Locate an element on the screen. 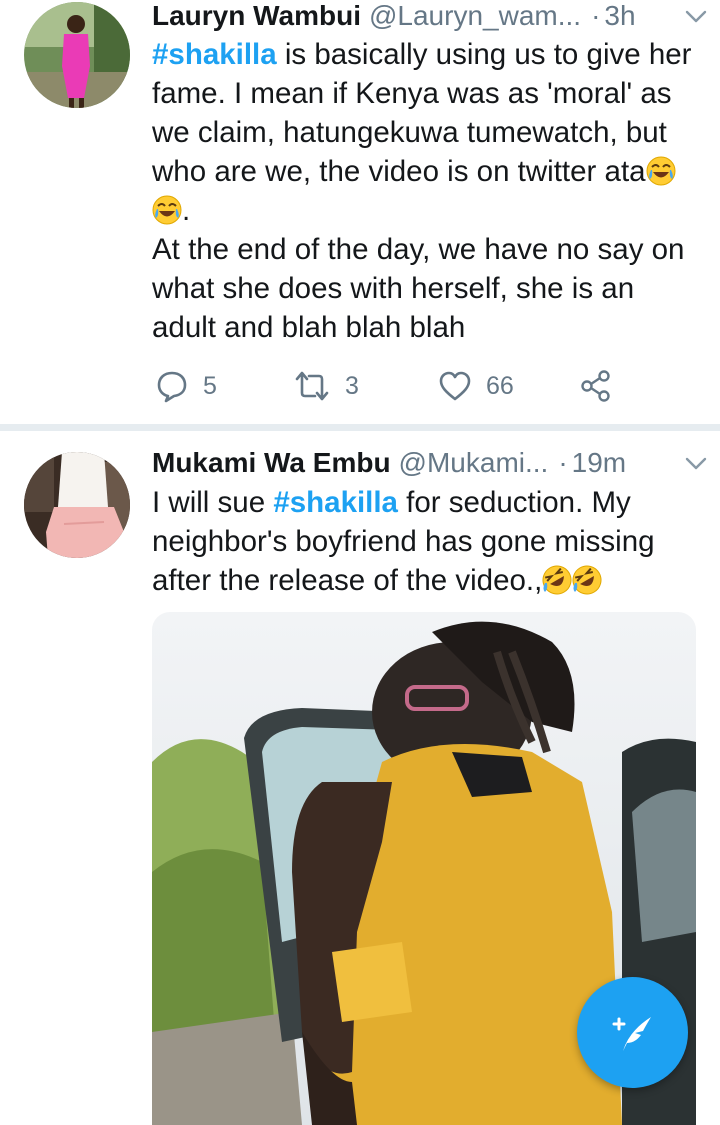  share-icon is located at coordinates (595, 386).